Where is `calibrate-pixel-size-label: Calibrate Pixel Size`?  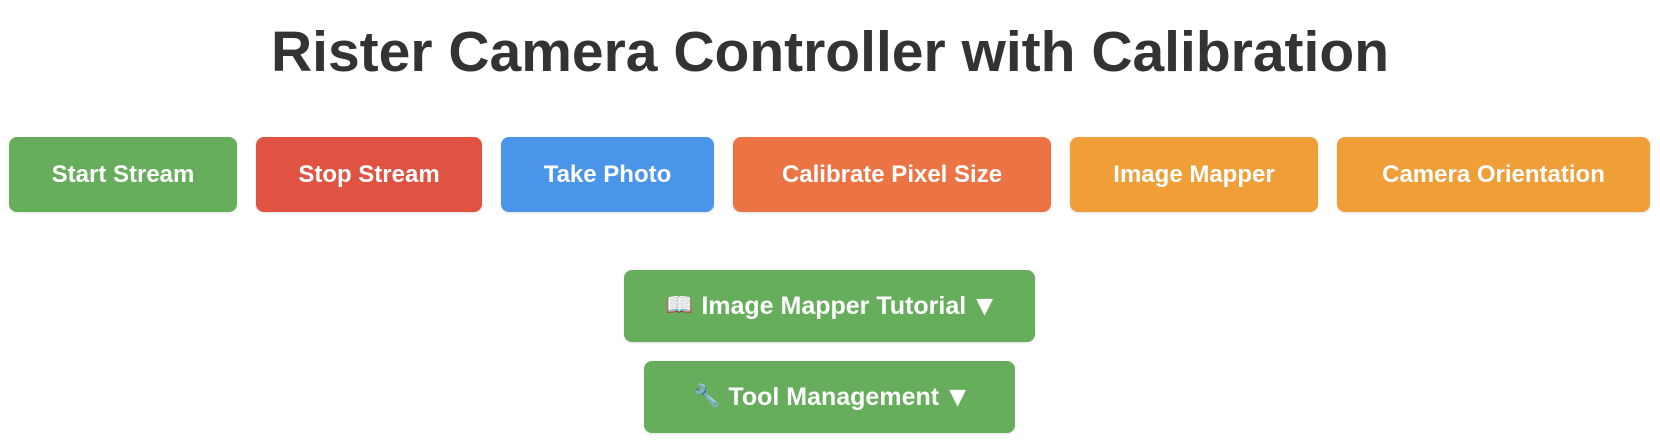
calibrate-pixel-size-label: Calibrate Pixel Size is located at coordinates (892, 174).